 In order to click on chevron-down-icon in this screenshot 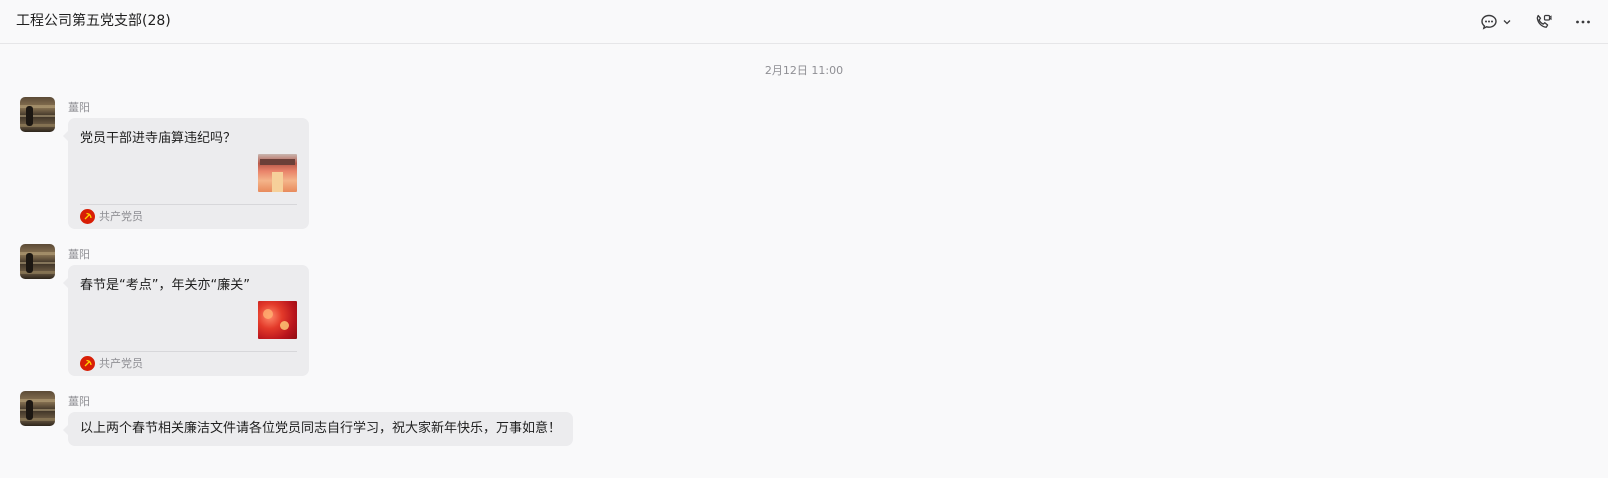, I will do `click(1507, 22)`.